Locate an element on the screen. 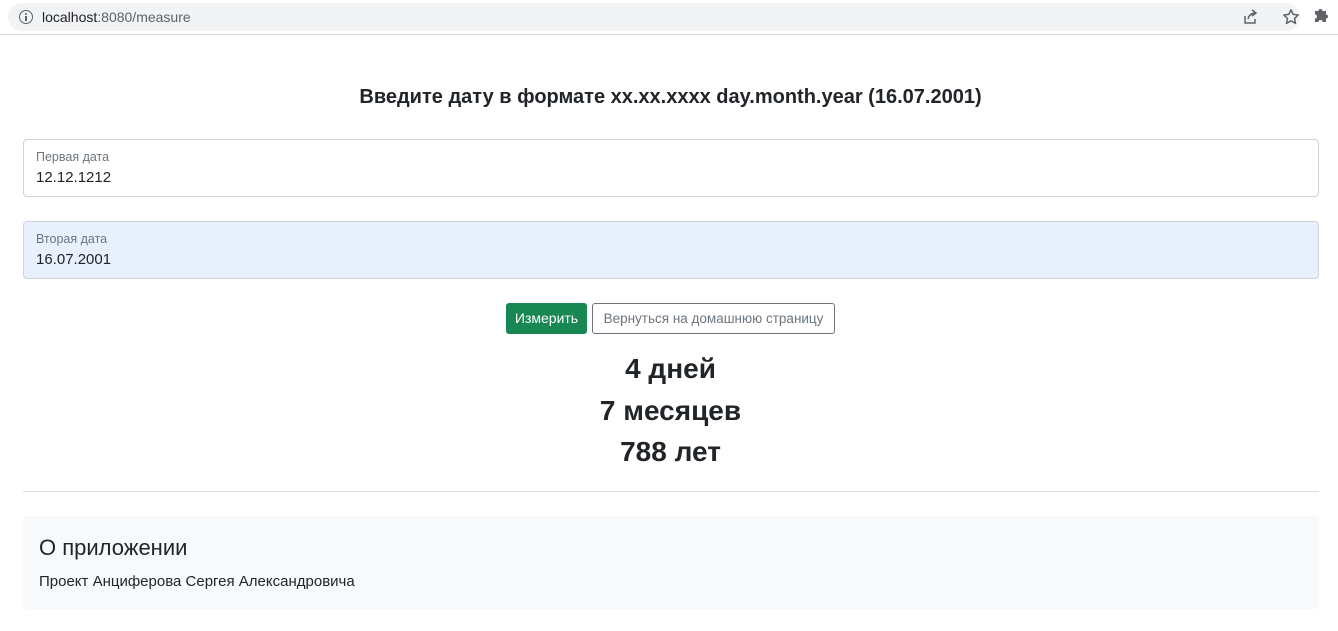 The height and width of the screenshot is (631, 1338). result-years: 788 лет is located at coordinates (670, 451).